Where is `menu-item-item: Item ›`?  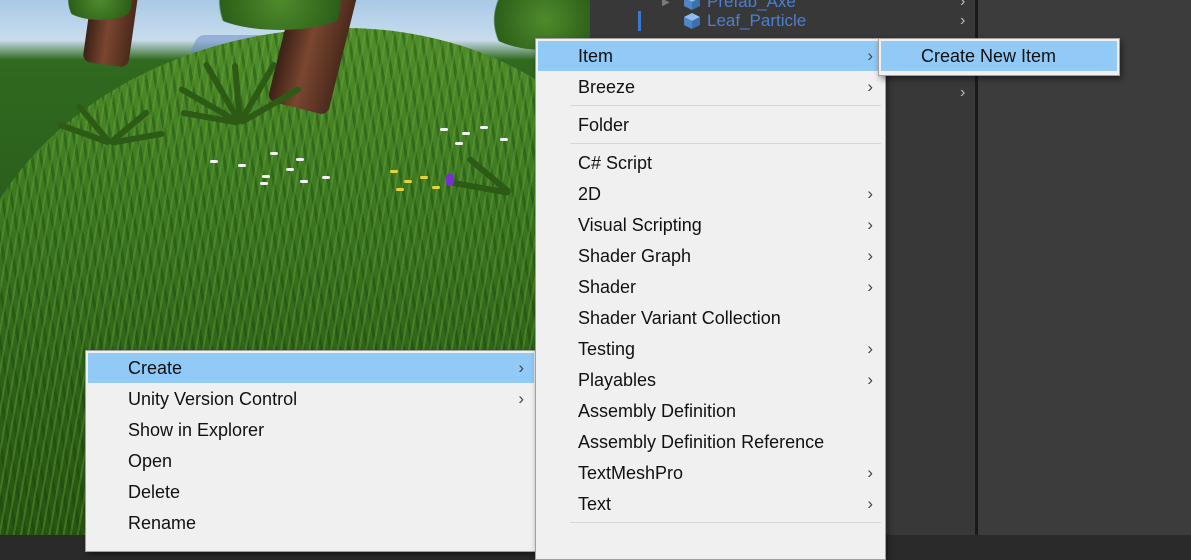
menu-item-item: Item › is located at coordinates (710, 56).